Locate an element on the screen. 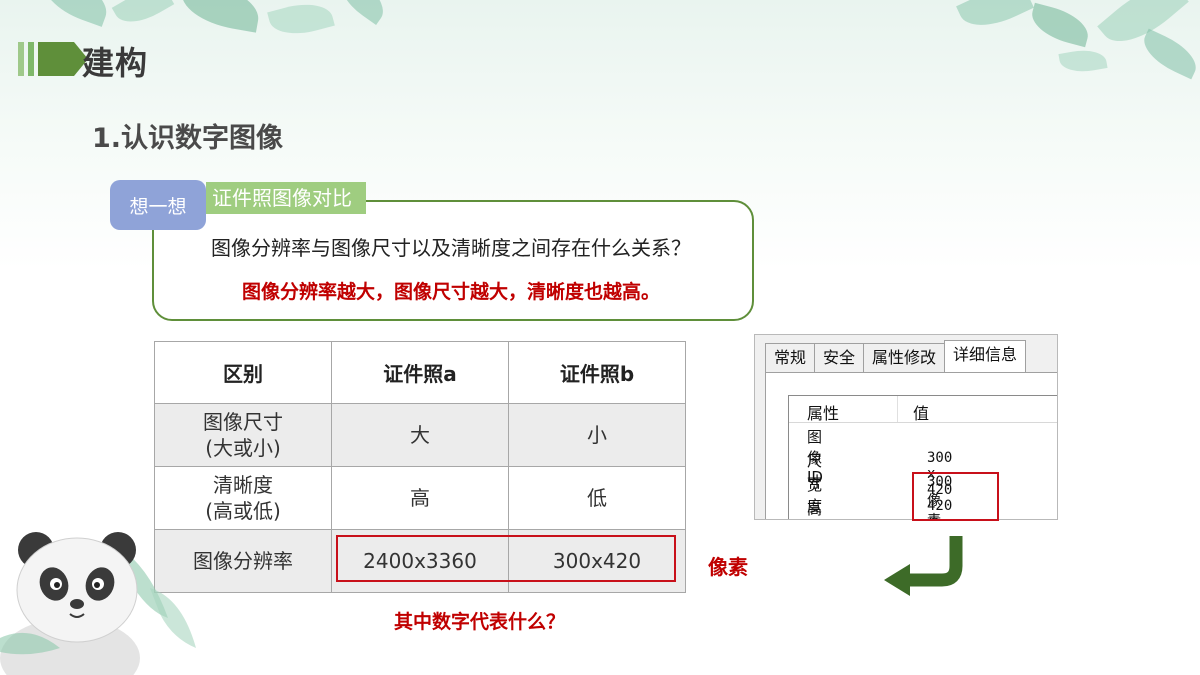 The height and width of the screenshot is (675, 1200). header-cell-a: 证件照a is located at coordinates (420, 372).